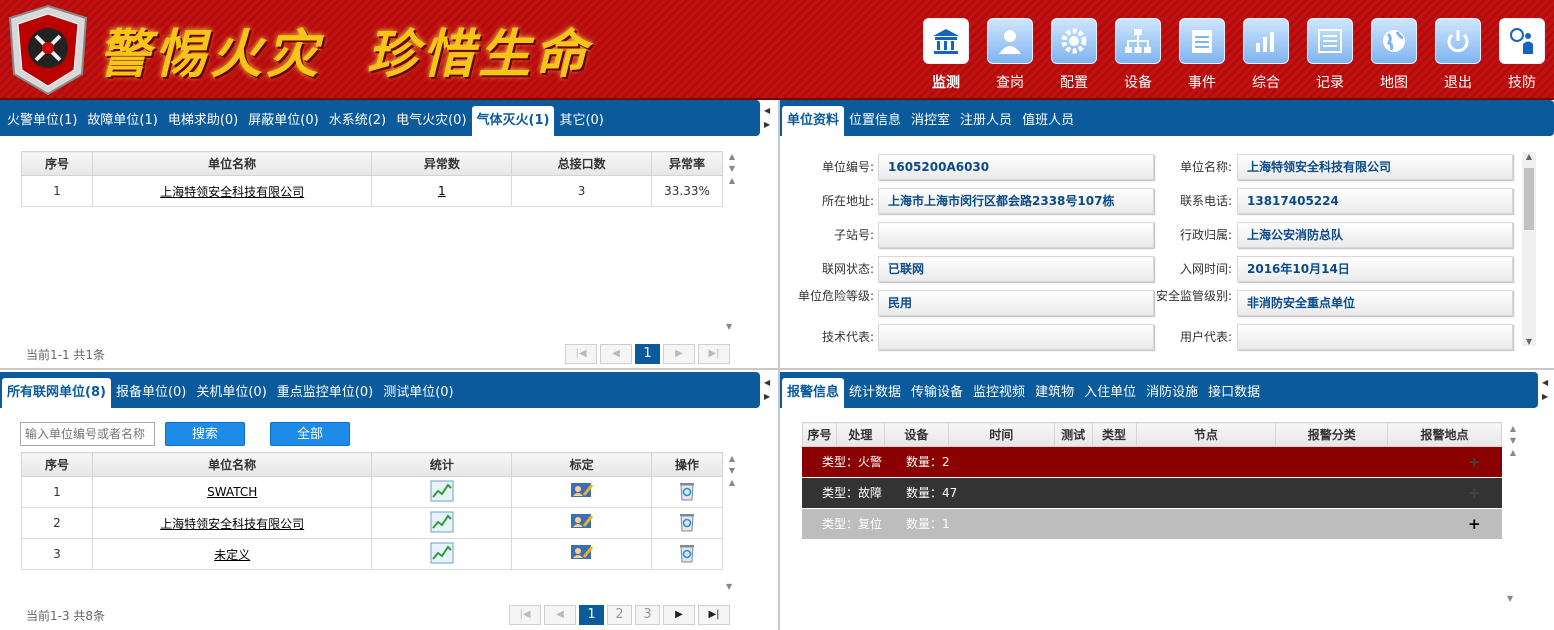  I want to click on column-header: 节点, so click(1206, 434).